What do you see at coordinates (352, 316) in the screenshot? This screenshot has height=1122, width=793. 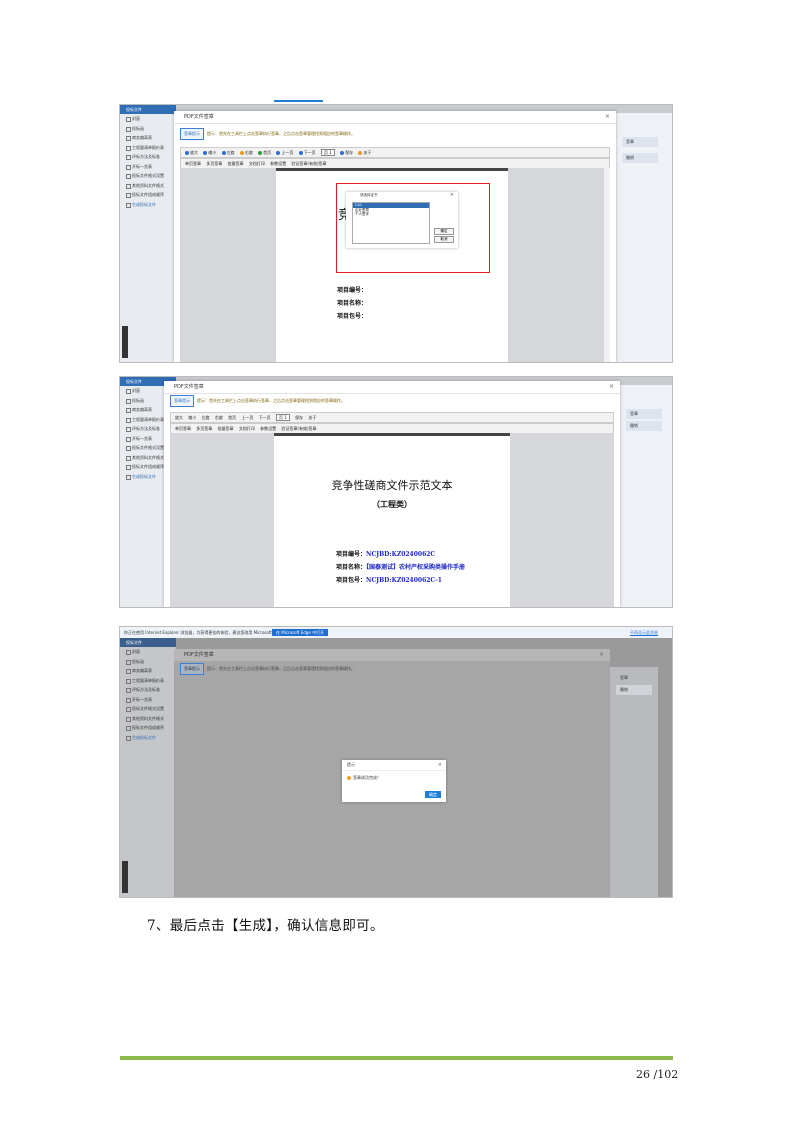 I see `package-no-line: 项目包号：` at bounding box center [352, 316].